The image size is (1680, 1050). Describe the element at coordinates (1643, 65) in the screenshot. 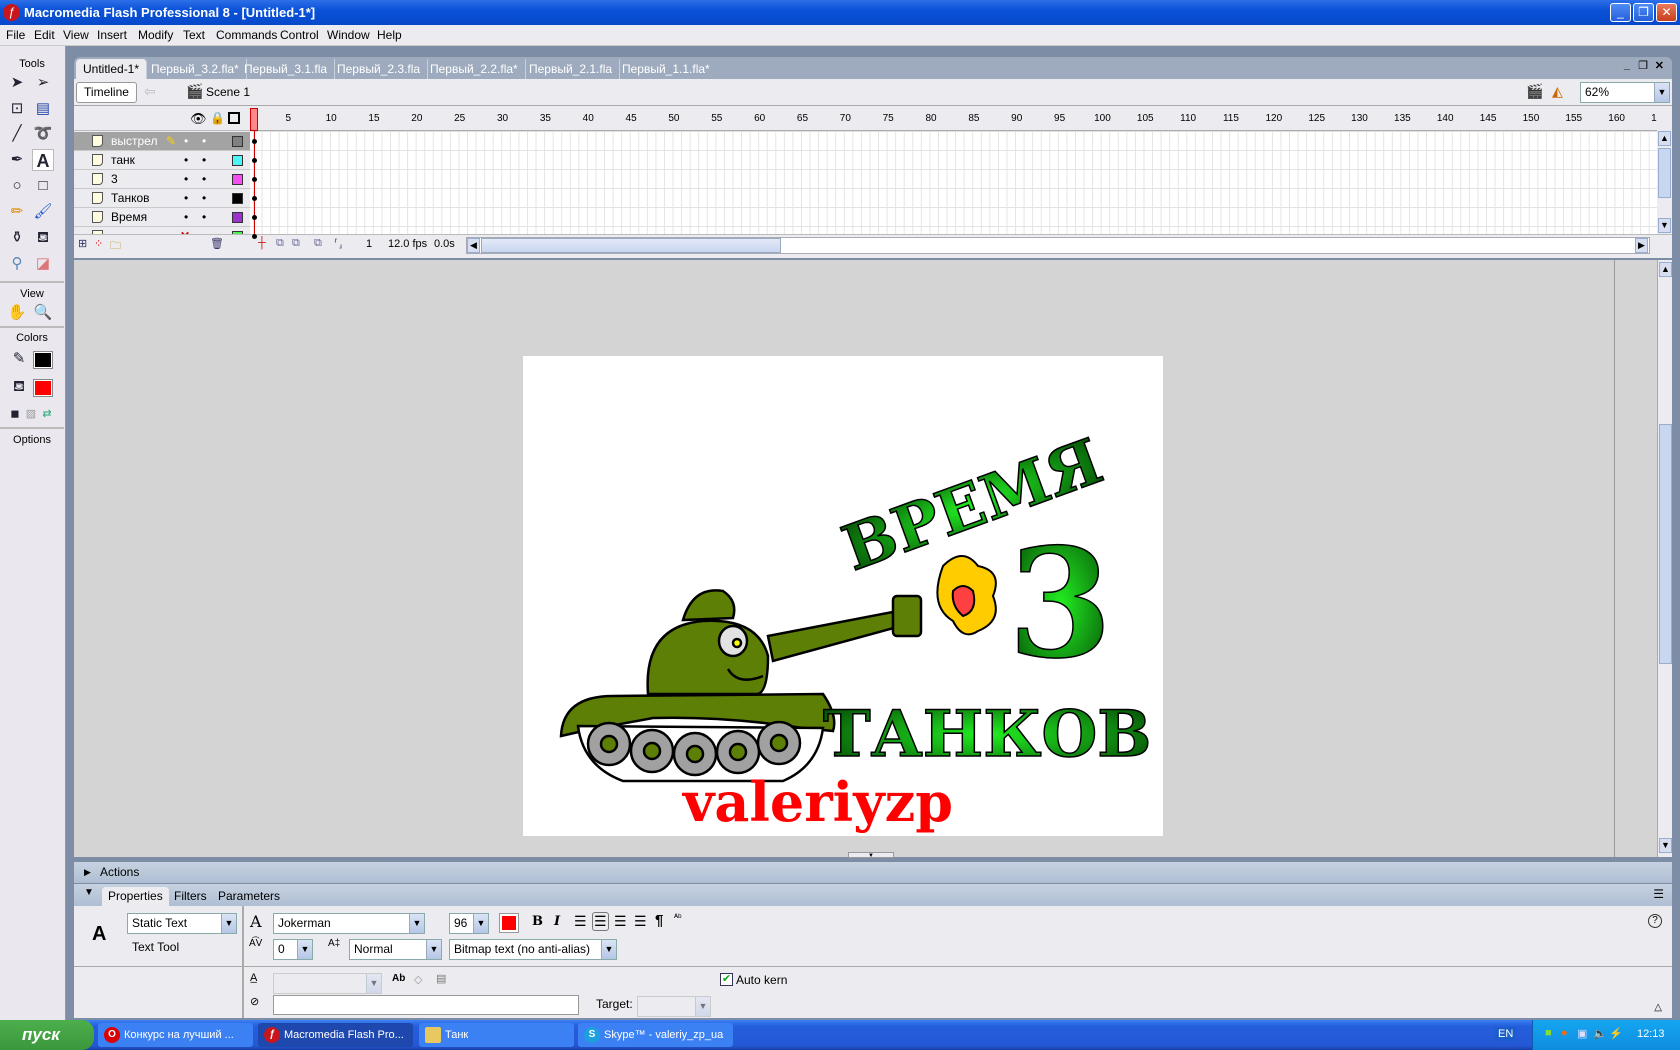

I see `doc-restore-button: ❐` at that location.